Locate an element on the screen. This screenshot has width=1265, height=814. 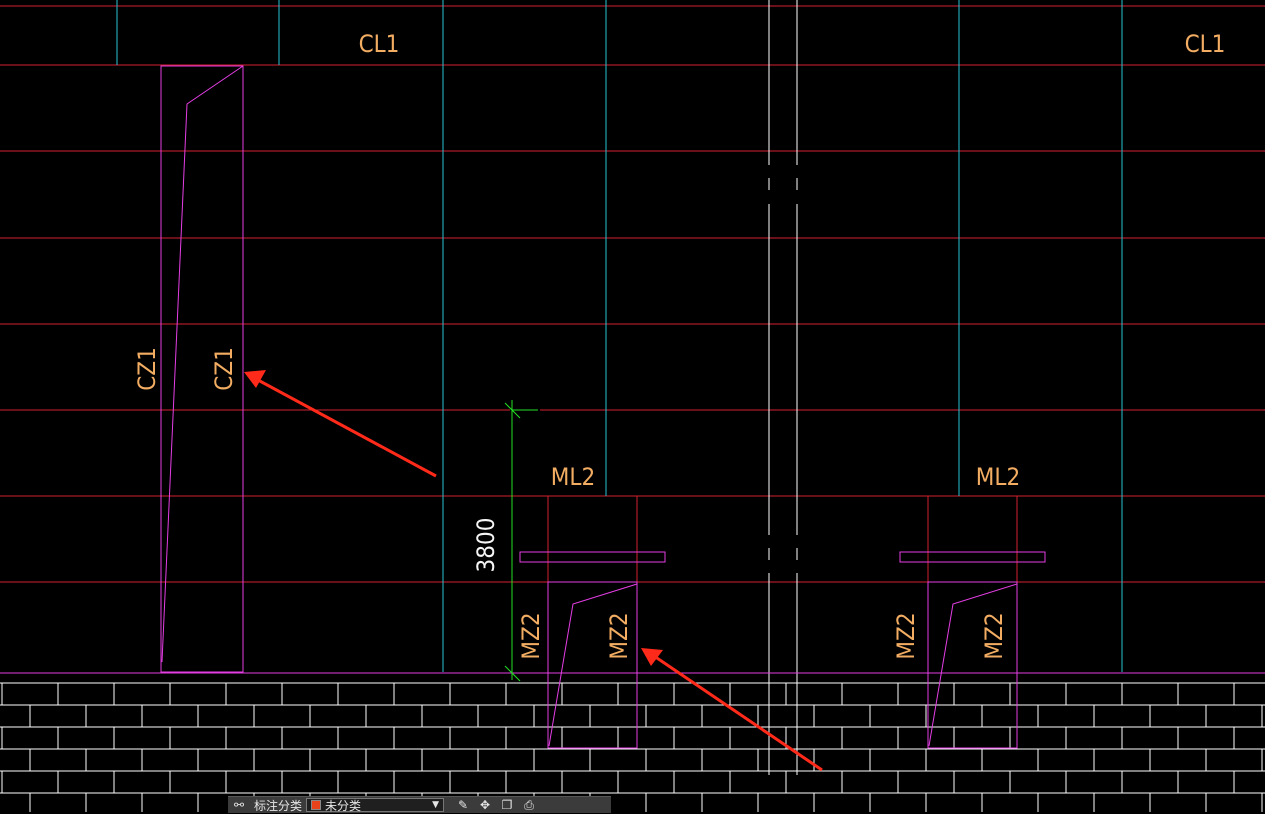
print-icon: ⎙ is located at coordinates (529, 805).